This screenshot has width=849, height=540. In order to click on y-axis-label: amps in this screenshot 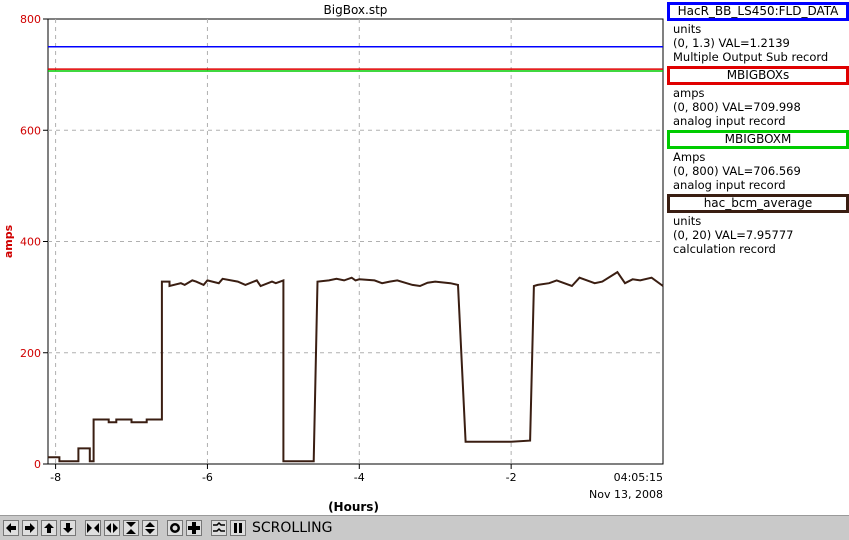, I will do `click(8, 241)`.